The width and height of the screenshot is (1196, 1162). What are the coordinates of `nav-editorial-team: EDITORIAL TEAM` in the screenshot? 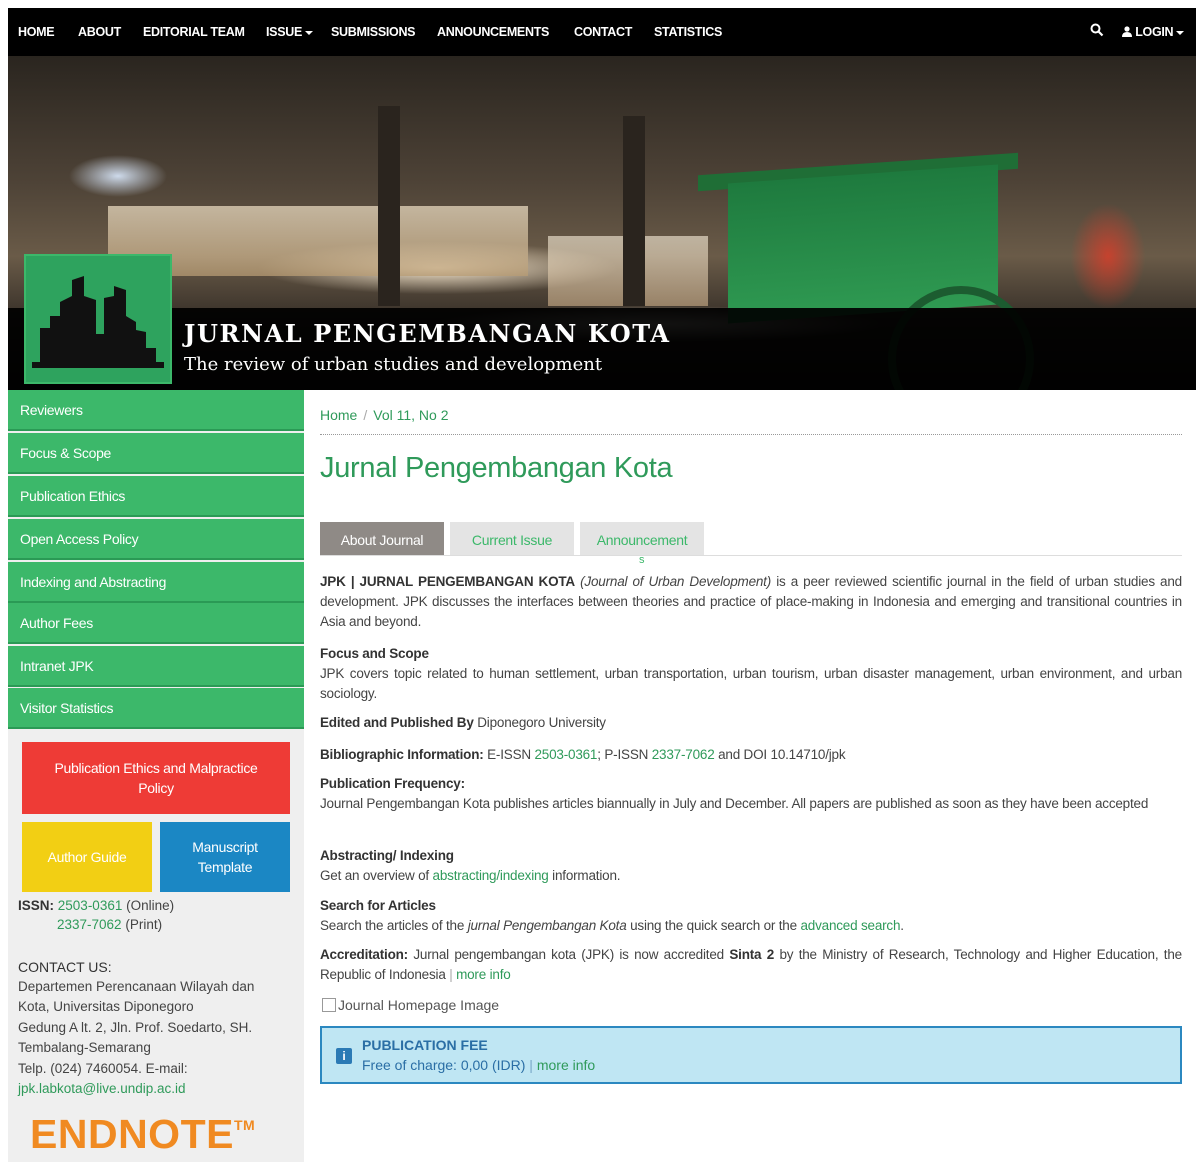 It's located at (194, 32).